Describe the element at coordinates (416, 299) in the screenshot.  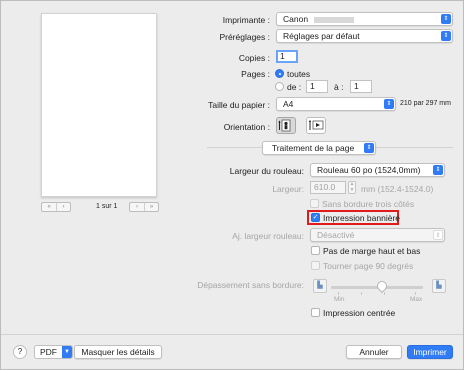
I see `slider-max-label: Max` at that location.